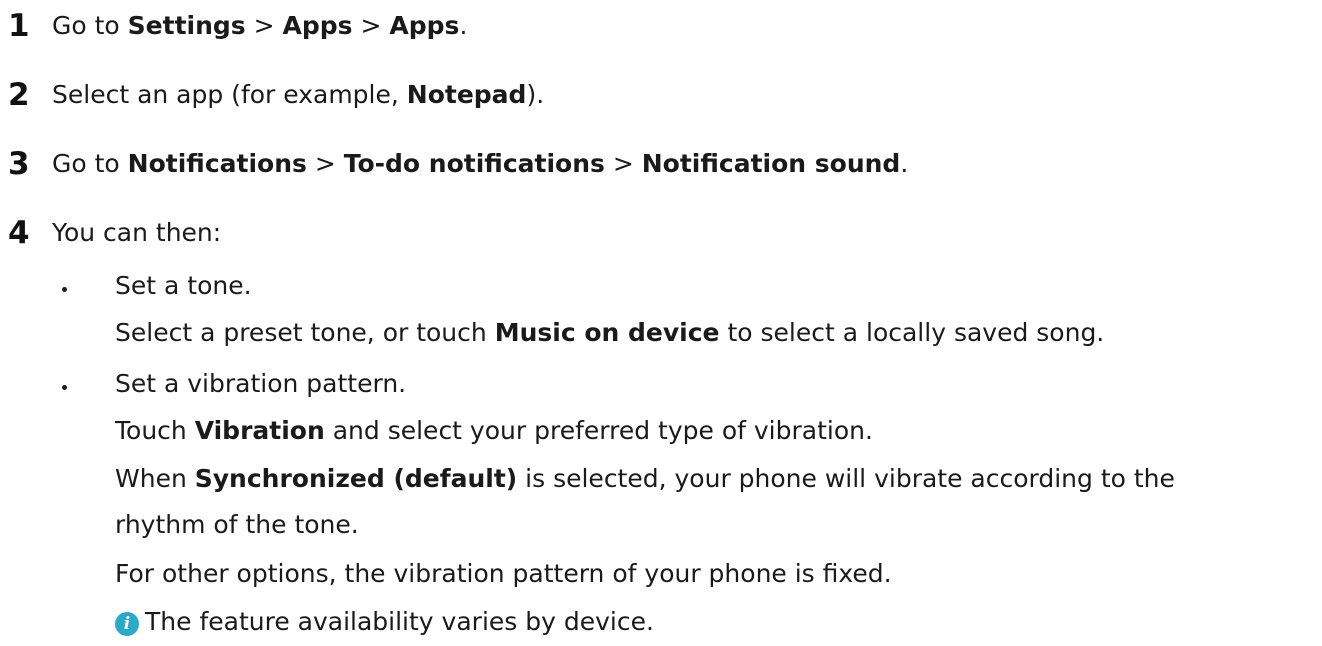  I want to click on step-text: Select an app (for example, Notepad)., so click(298, 94).